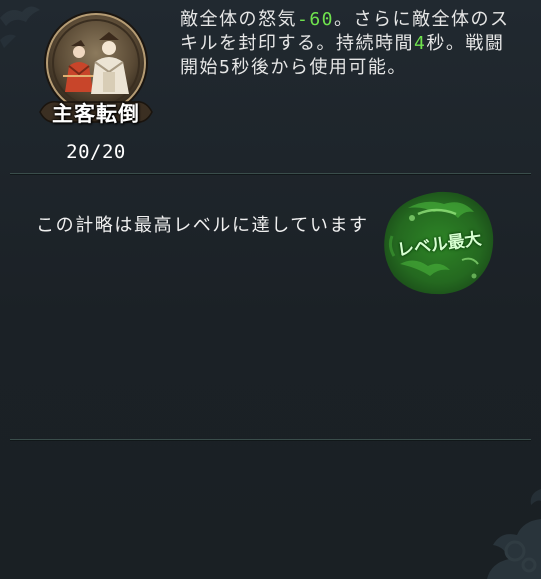 Image resolution: width=541 pixels, height=579 pixels. Describe the element at coordinates (238, 19) in the screenshot. I see `description-text: 敵全体の怒気` at that location.